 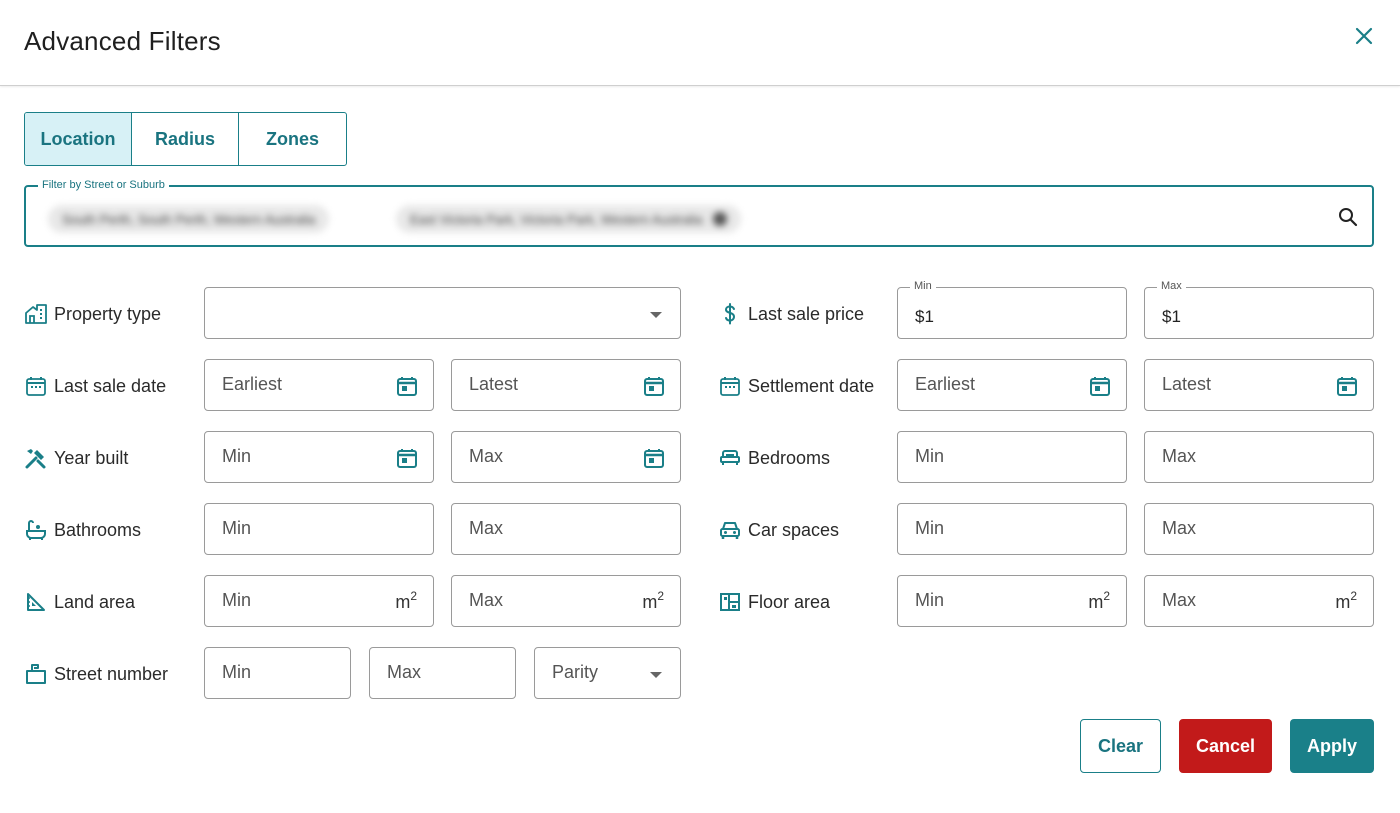 What do you see at coordinates (36, 674) in the screenshot?
I see `mailbox-icon` at bounding box center [36, 674].